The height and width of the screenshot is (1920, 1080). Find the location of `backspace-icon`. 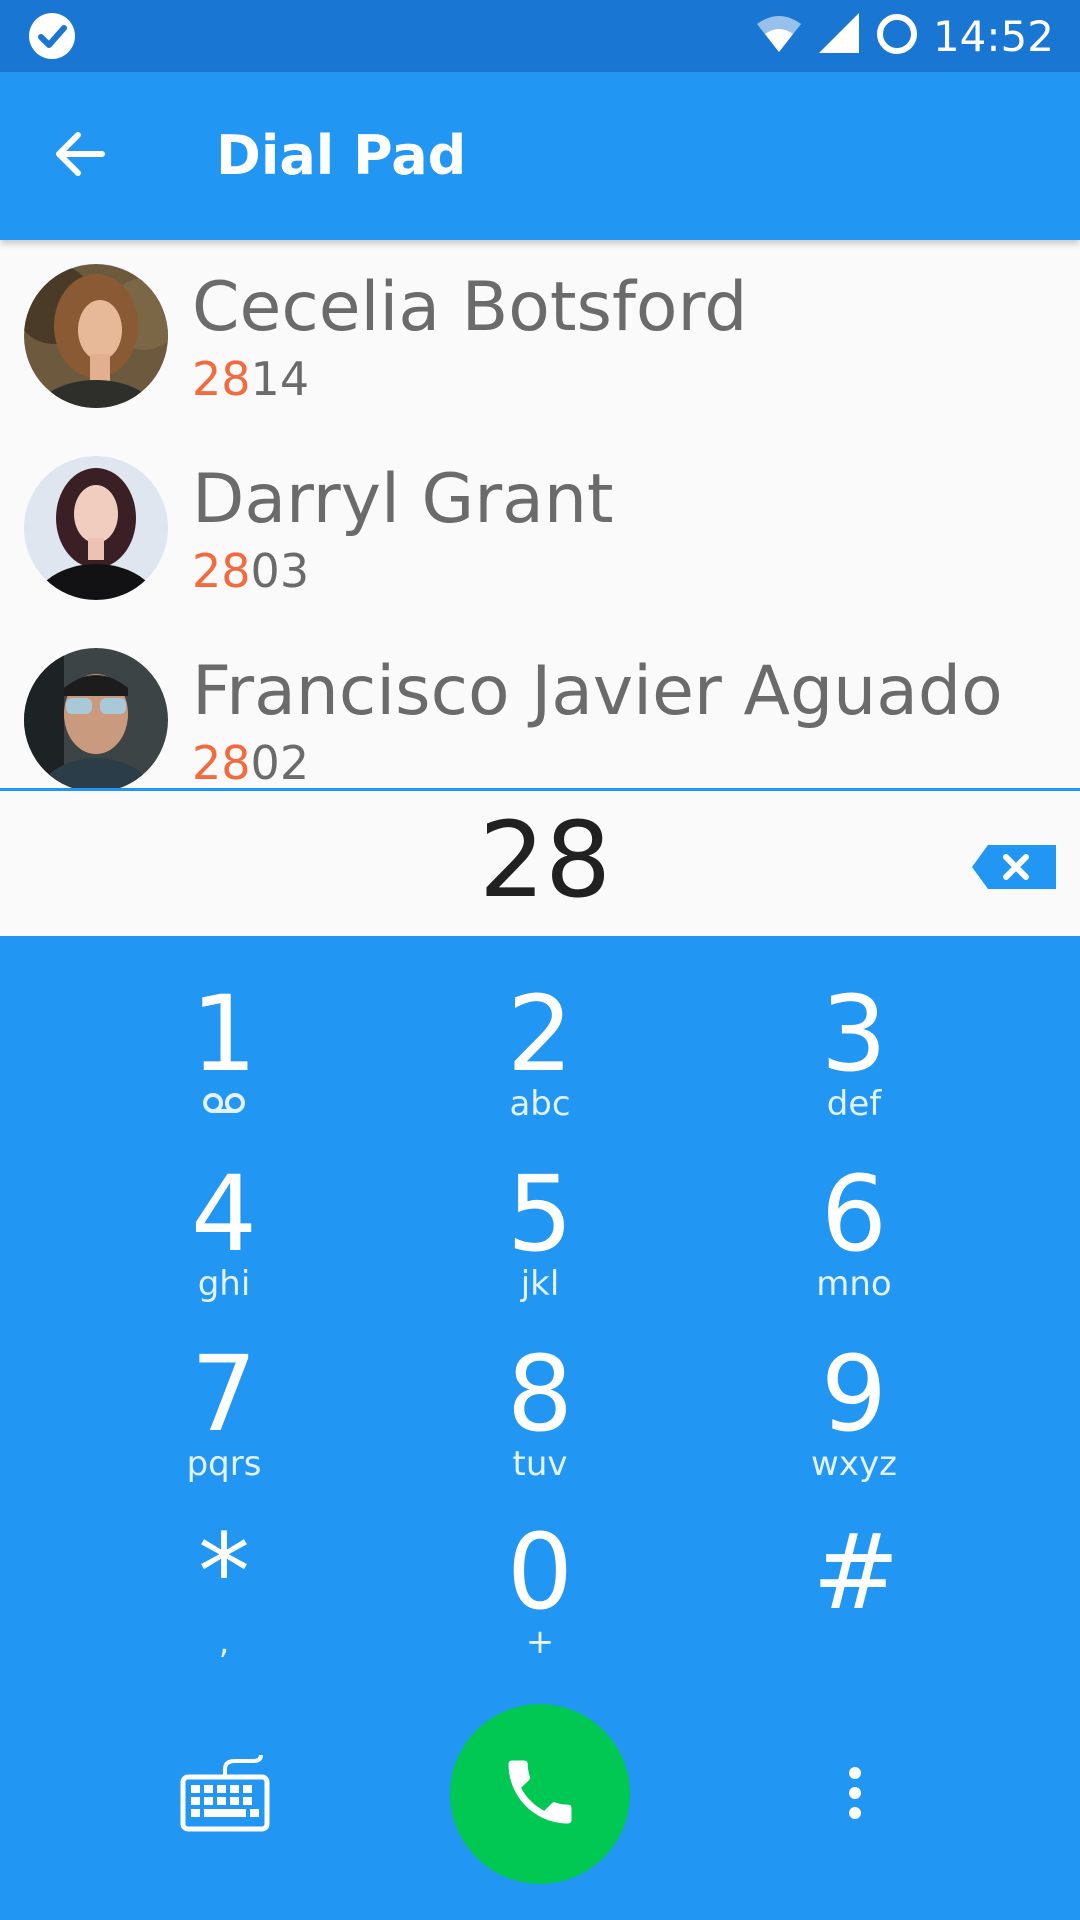

backspace-icon is located at coordinates (1014, 869).